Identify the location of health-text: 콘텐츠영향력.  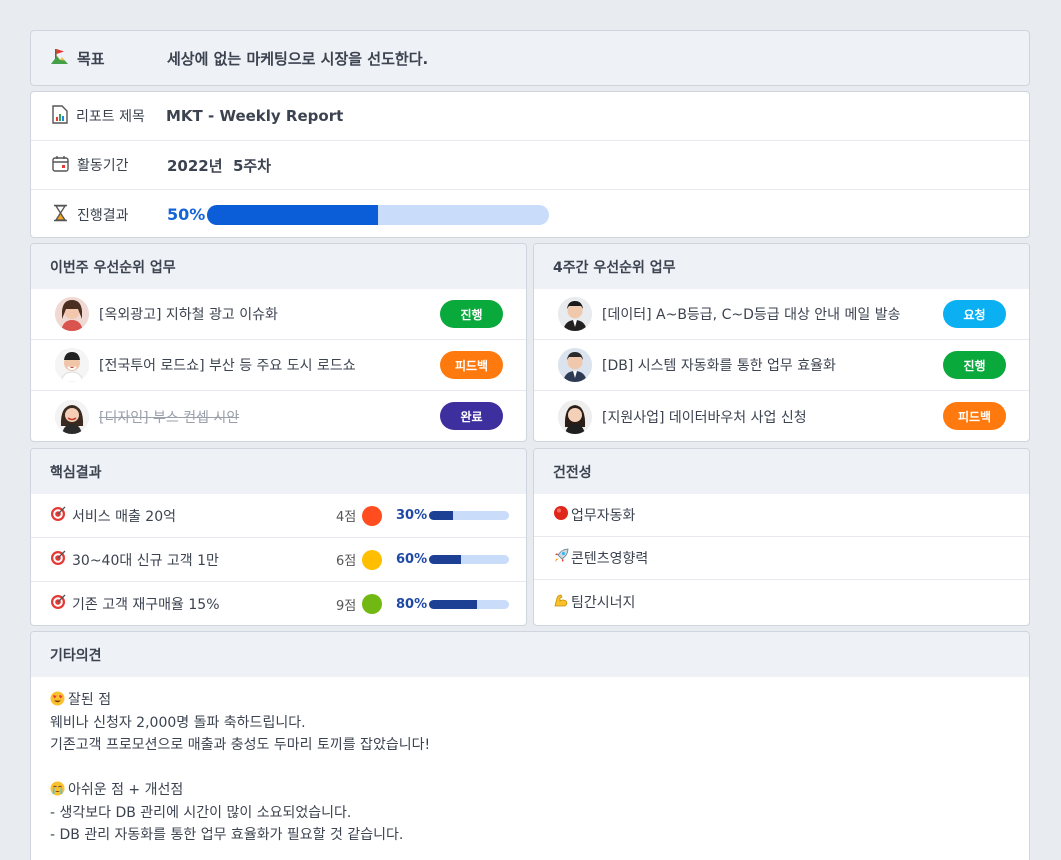
(610, 559).